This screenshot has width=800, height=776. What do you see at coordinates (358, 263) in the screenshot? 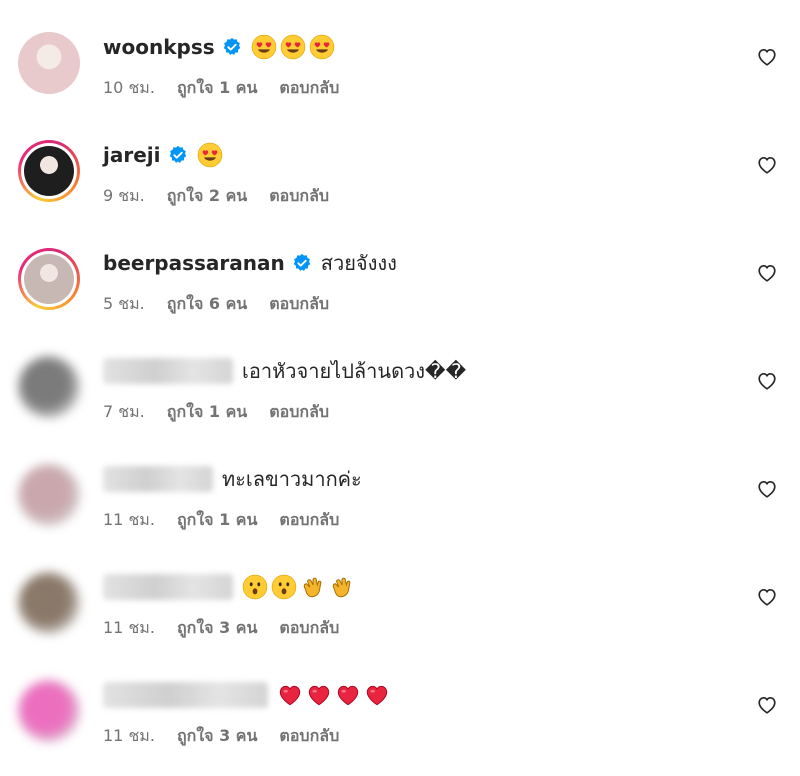
I see `comment-text: สวยจังงง` at bounding box center [358, 263].